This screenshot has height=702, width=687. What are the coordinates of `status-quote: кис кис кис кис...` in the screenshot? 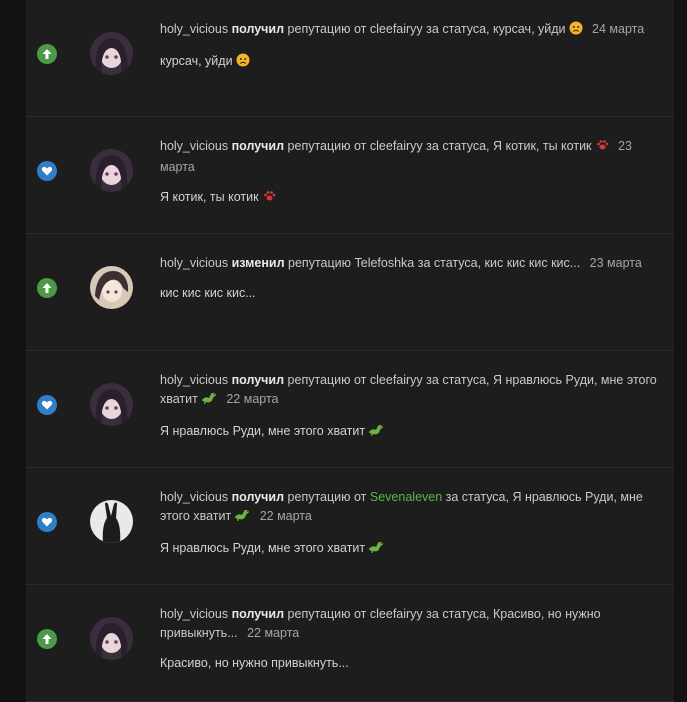 It's located at (410, 293).